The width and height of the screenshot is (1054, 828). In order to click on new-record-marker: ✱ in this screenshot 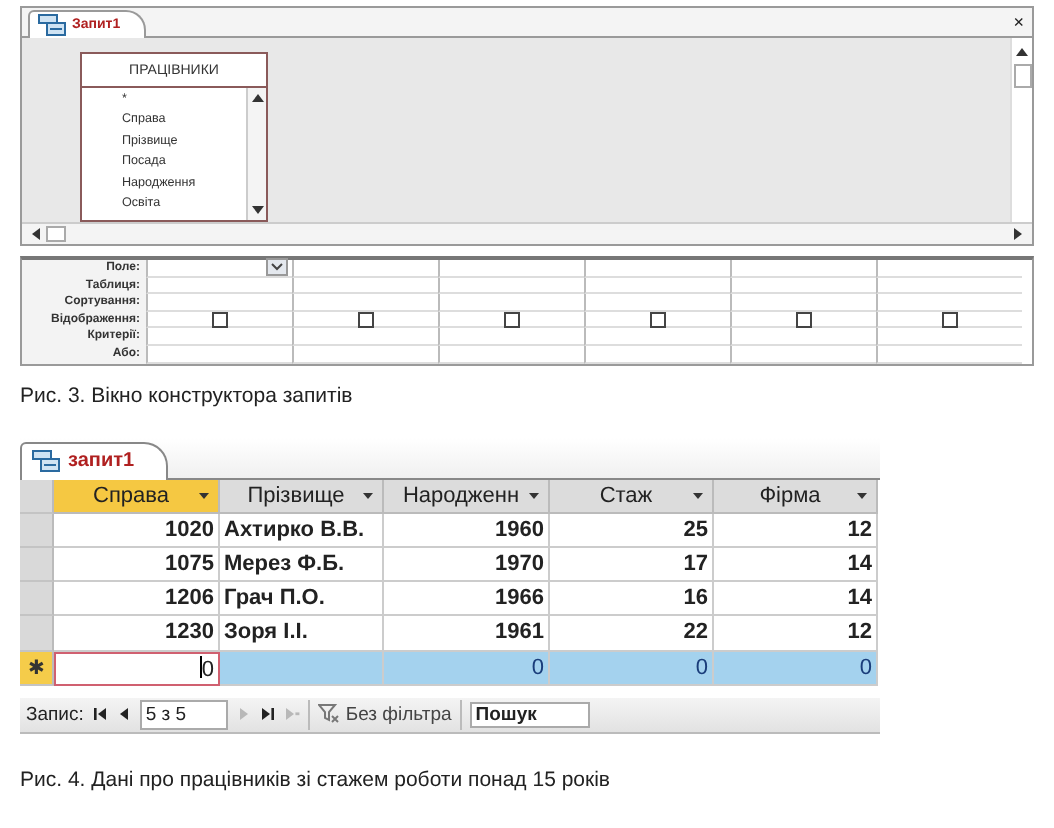, I will do `click(37, 668)`.